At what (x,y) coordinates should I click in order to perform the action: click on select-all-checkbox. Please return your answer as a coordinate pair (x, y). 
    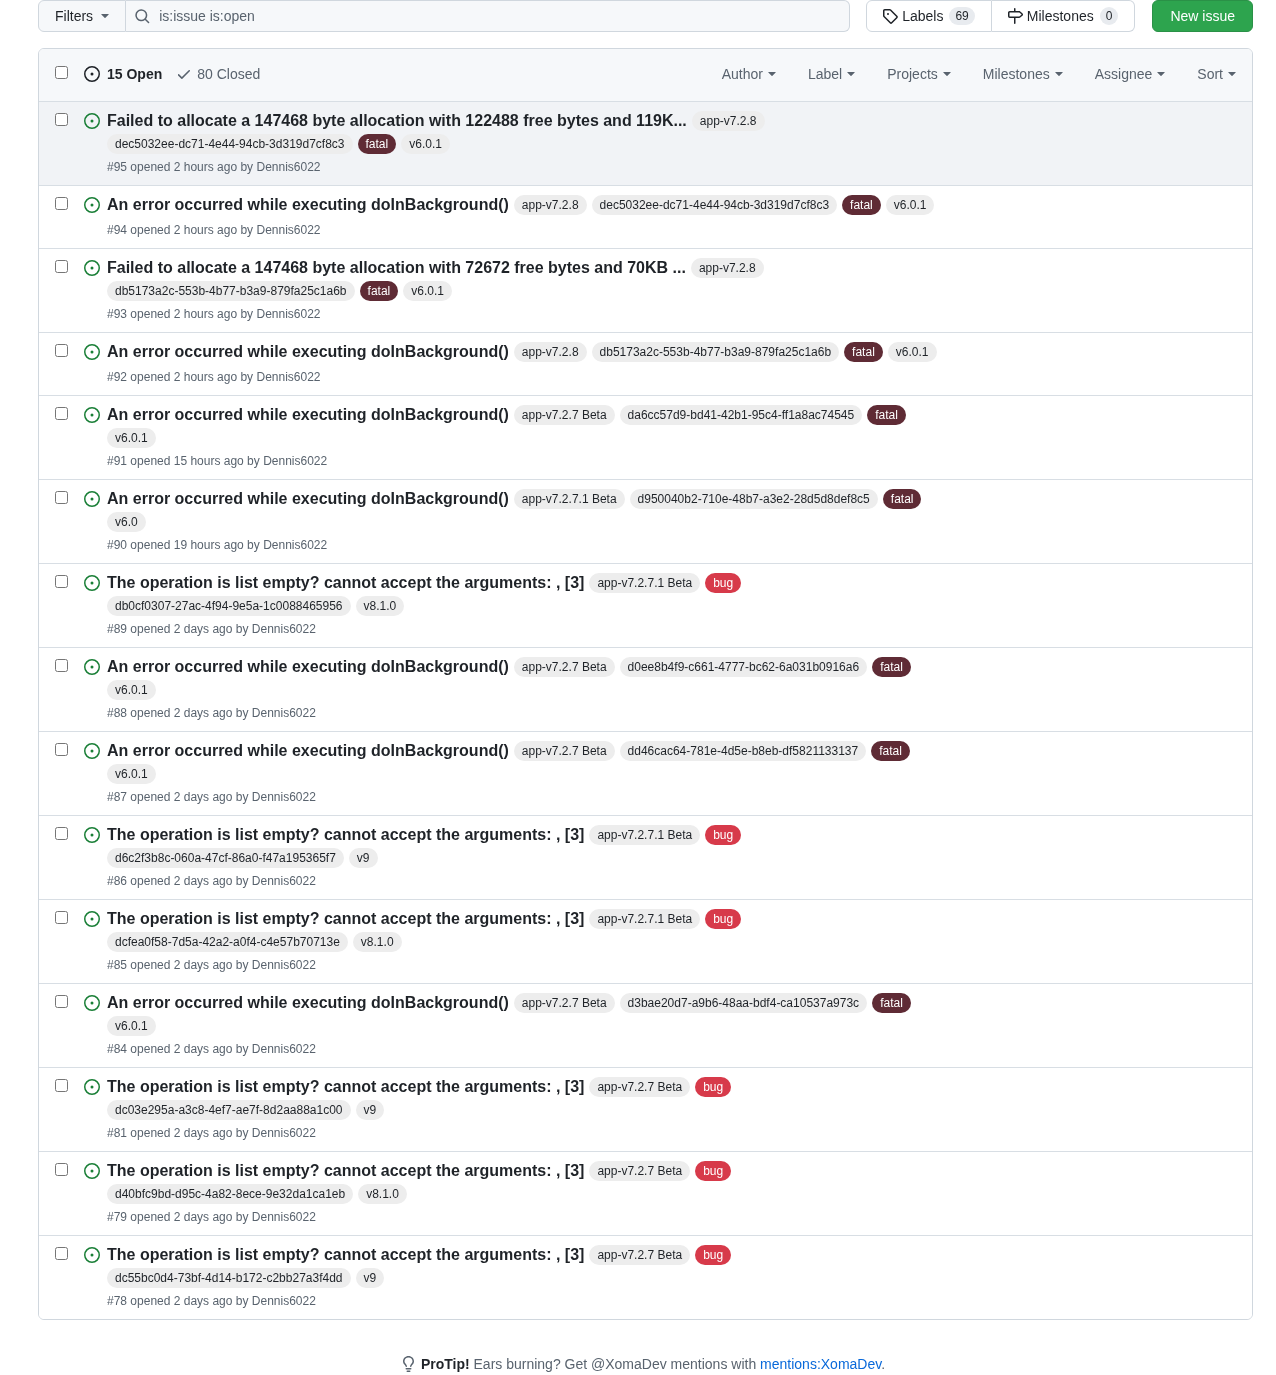
    Looking at the image, I should click on (61, 72).